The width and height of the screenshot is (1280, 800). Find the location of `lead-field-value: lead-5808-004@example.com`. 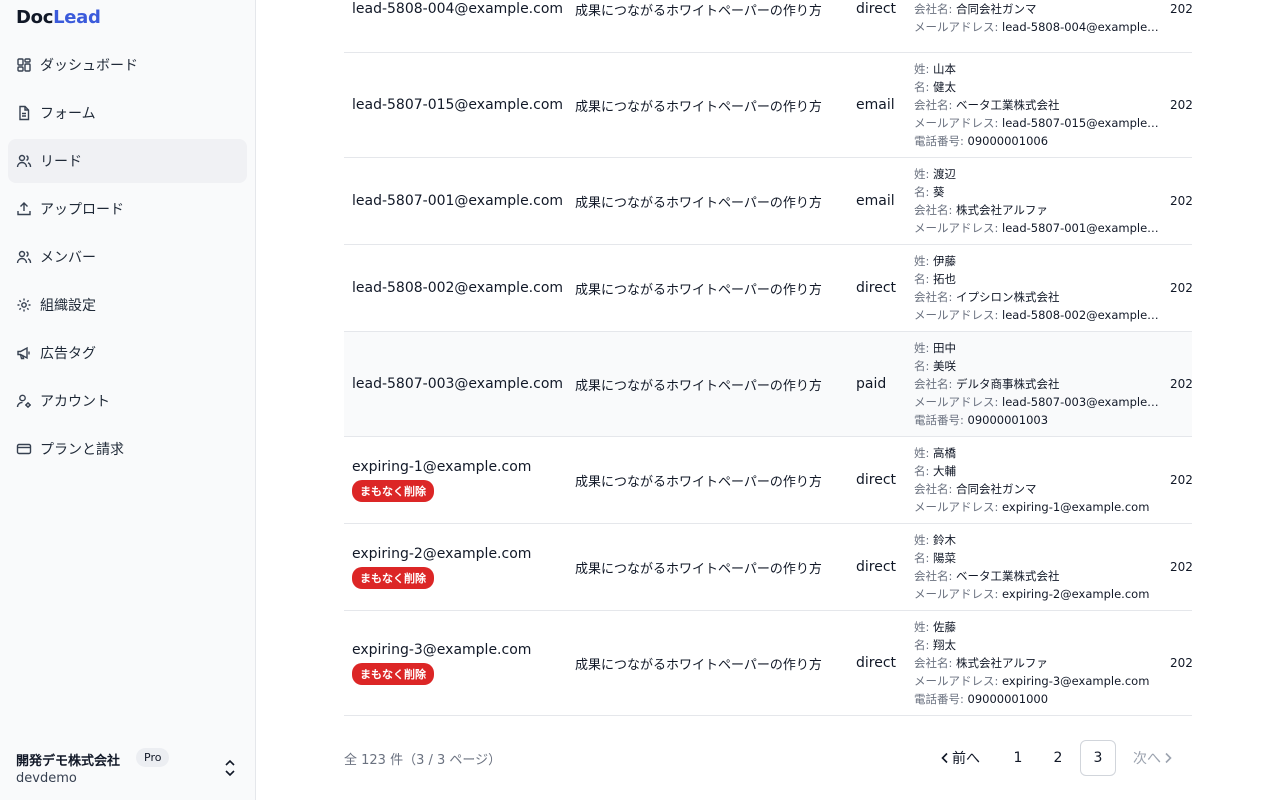

lead-field-value: lead-5808-004@example.com is located at coordinates (1080, 27).